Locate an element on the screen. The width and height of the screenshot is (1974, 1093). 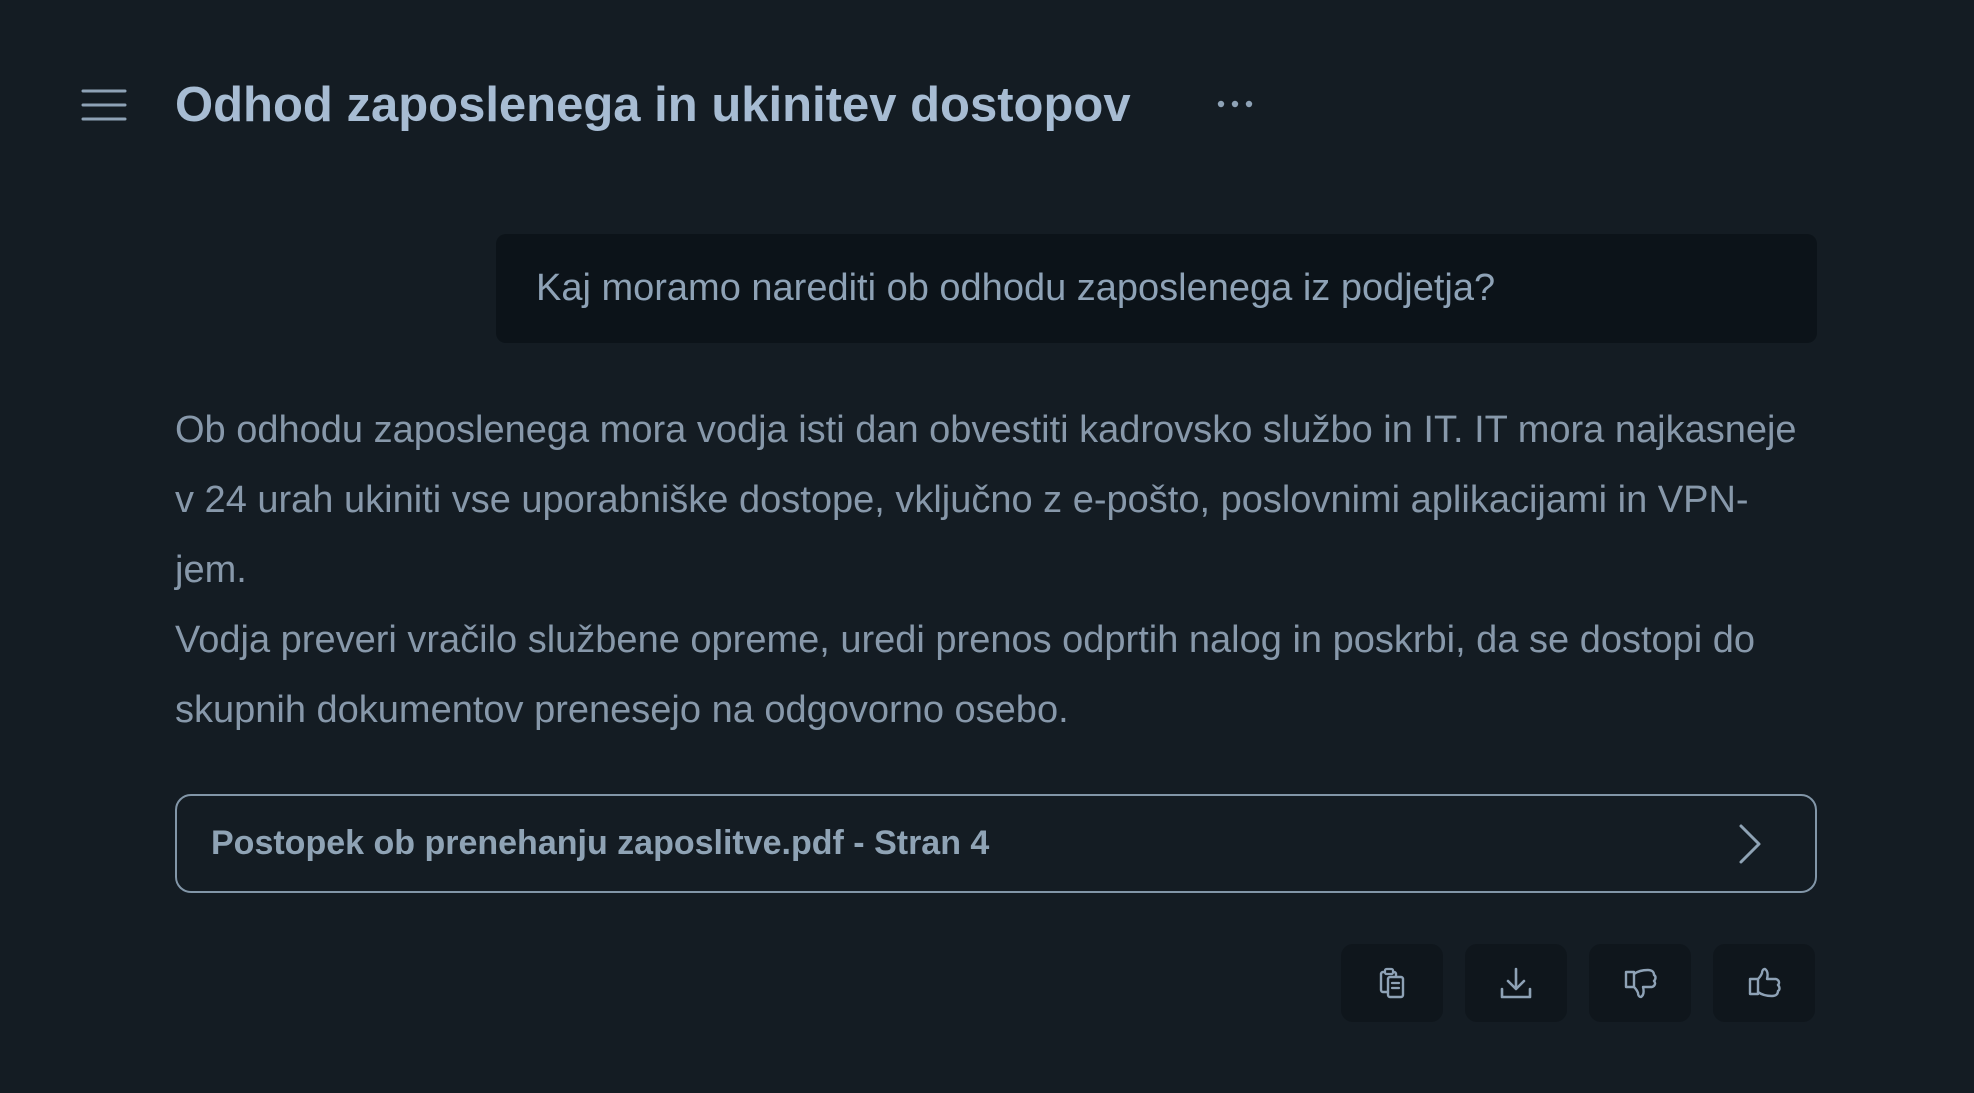
download-icon is located at coordinates (1516, 983).